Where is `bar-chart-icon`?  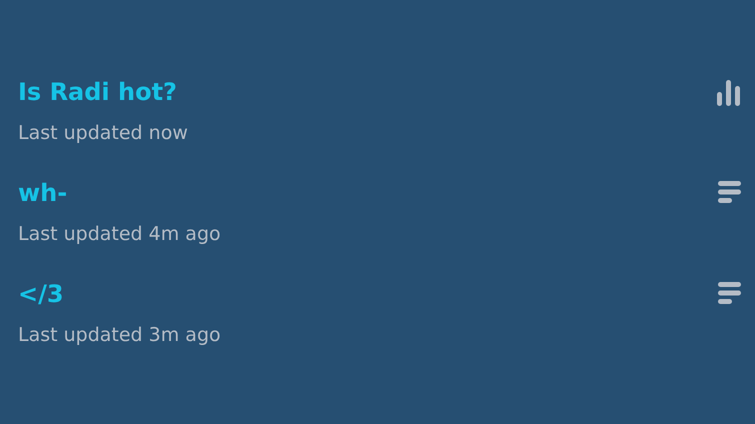
bar-chart-icon is located at coordinates (729, 93).